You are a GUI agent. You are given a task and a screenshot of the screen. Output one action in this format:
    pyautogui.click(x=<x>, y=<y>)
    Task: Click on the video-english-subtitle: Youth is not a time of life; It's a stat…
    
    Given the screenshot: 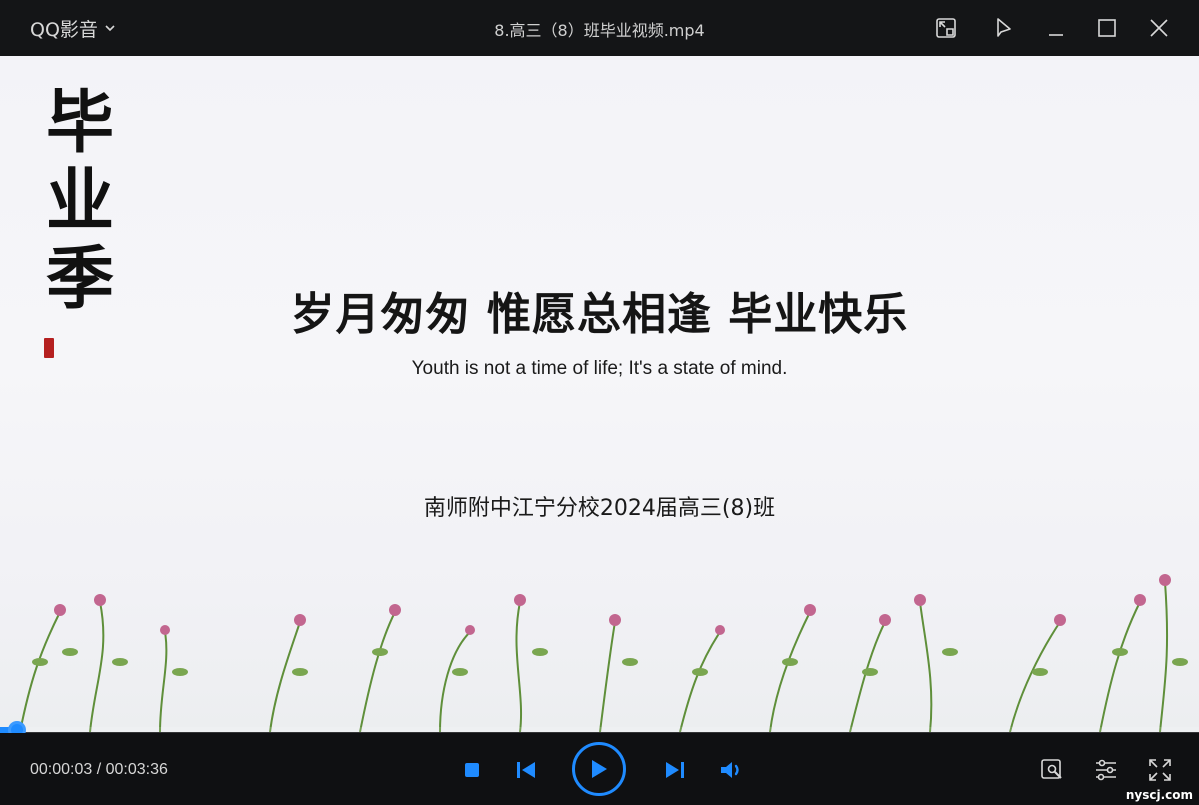 What is the action you would take?
    pyautogui.click(x=599, y=368)
    